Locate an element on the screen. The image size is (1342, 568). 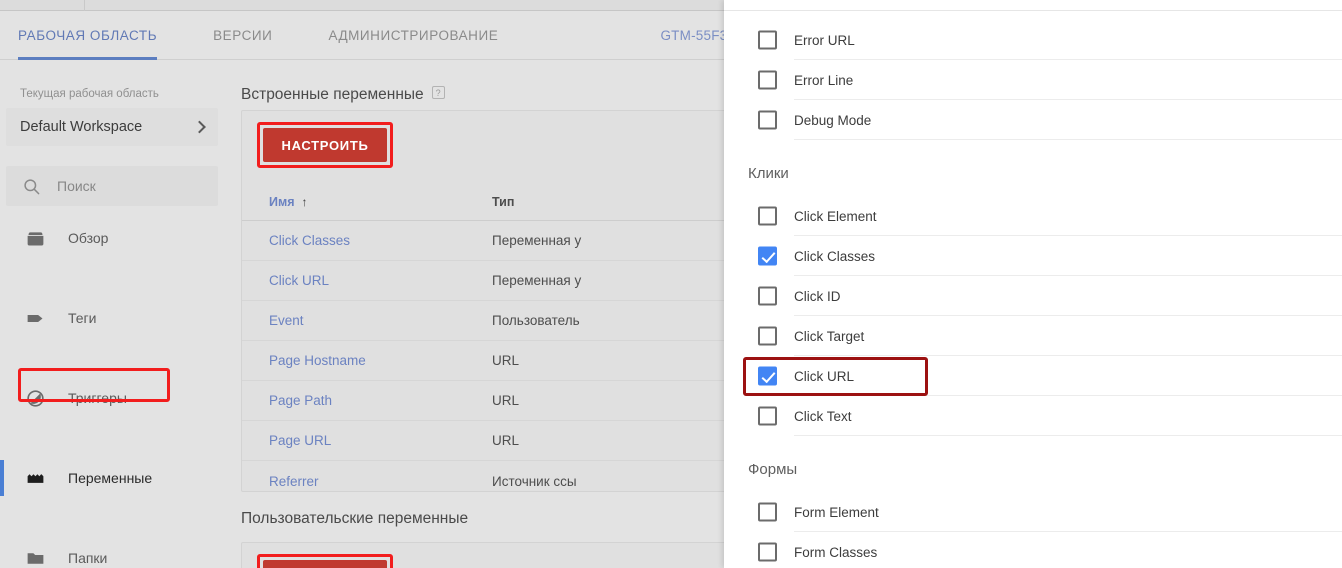
panel-row-click-element: Click Element is located at coordinates (1033, 216).